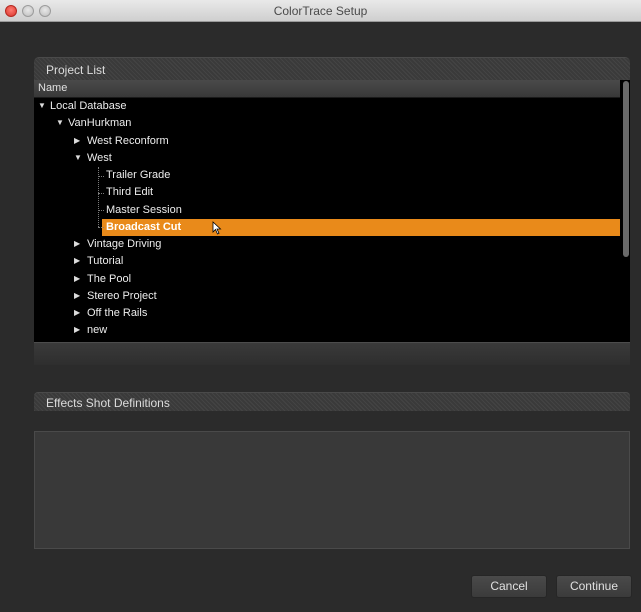 Image resolution: width=641 pixels, height=612 pixels. I want to click on effects-title: Effects Shot Definitions, so click(108, 403).